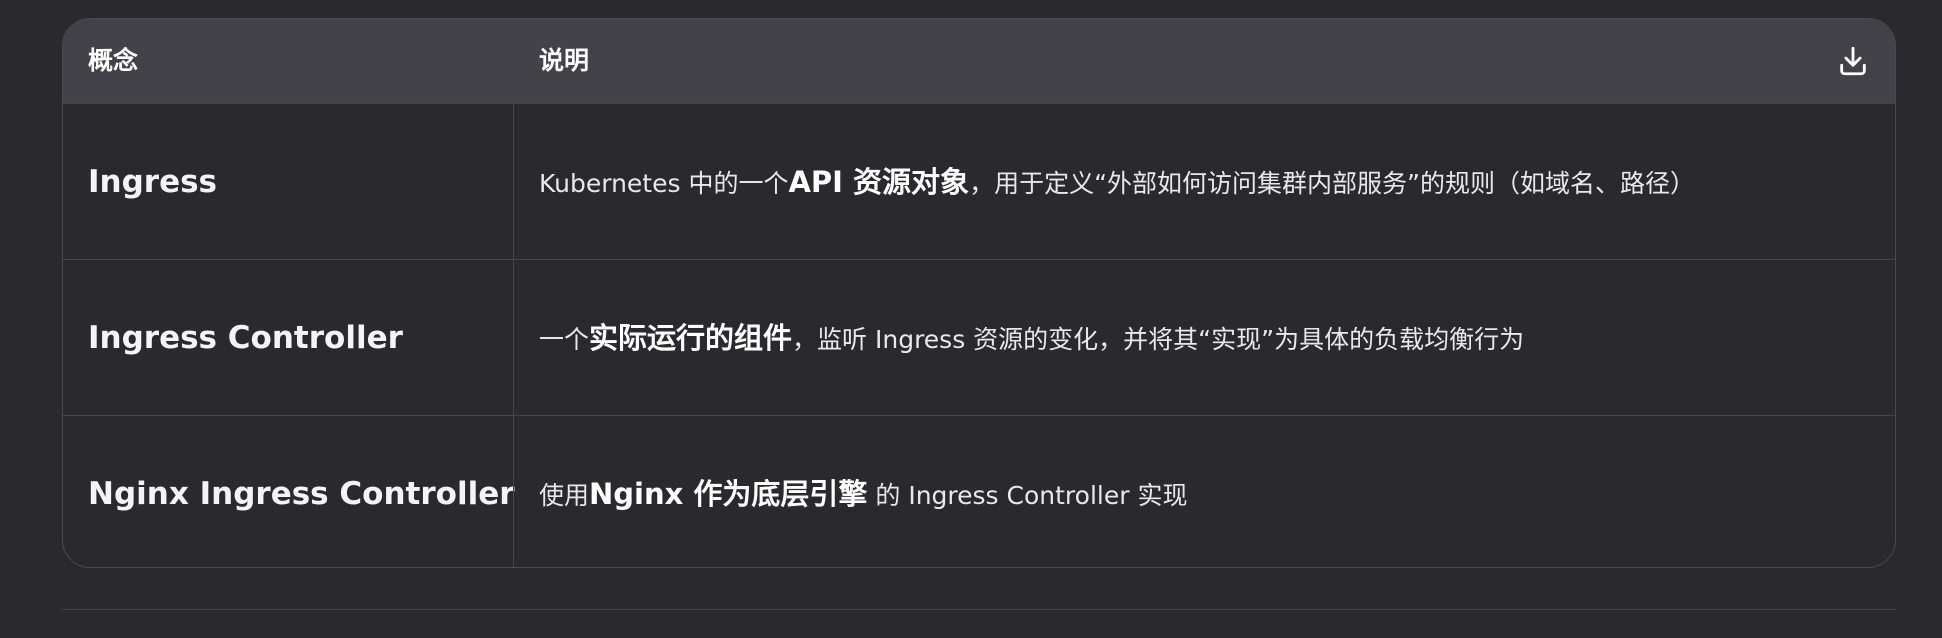  What do you see at coordinates (691, 338) in the screenshot?
I see `description-emphasis: 实际运行的组件` at bounding box center [691, 338].